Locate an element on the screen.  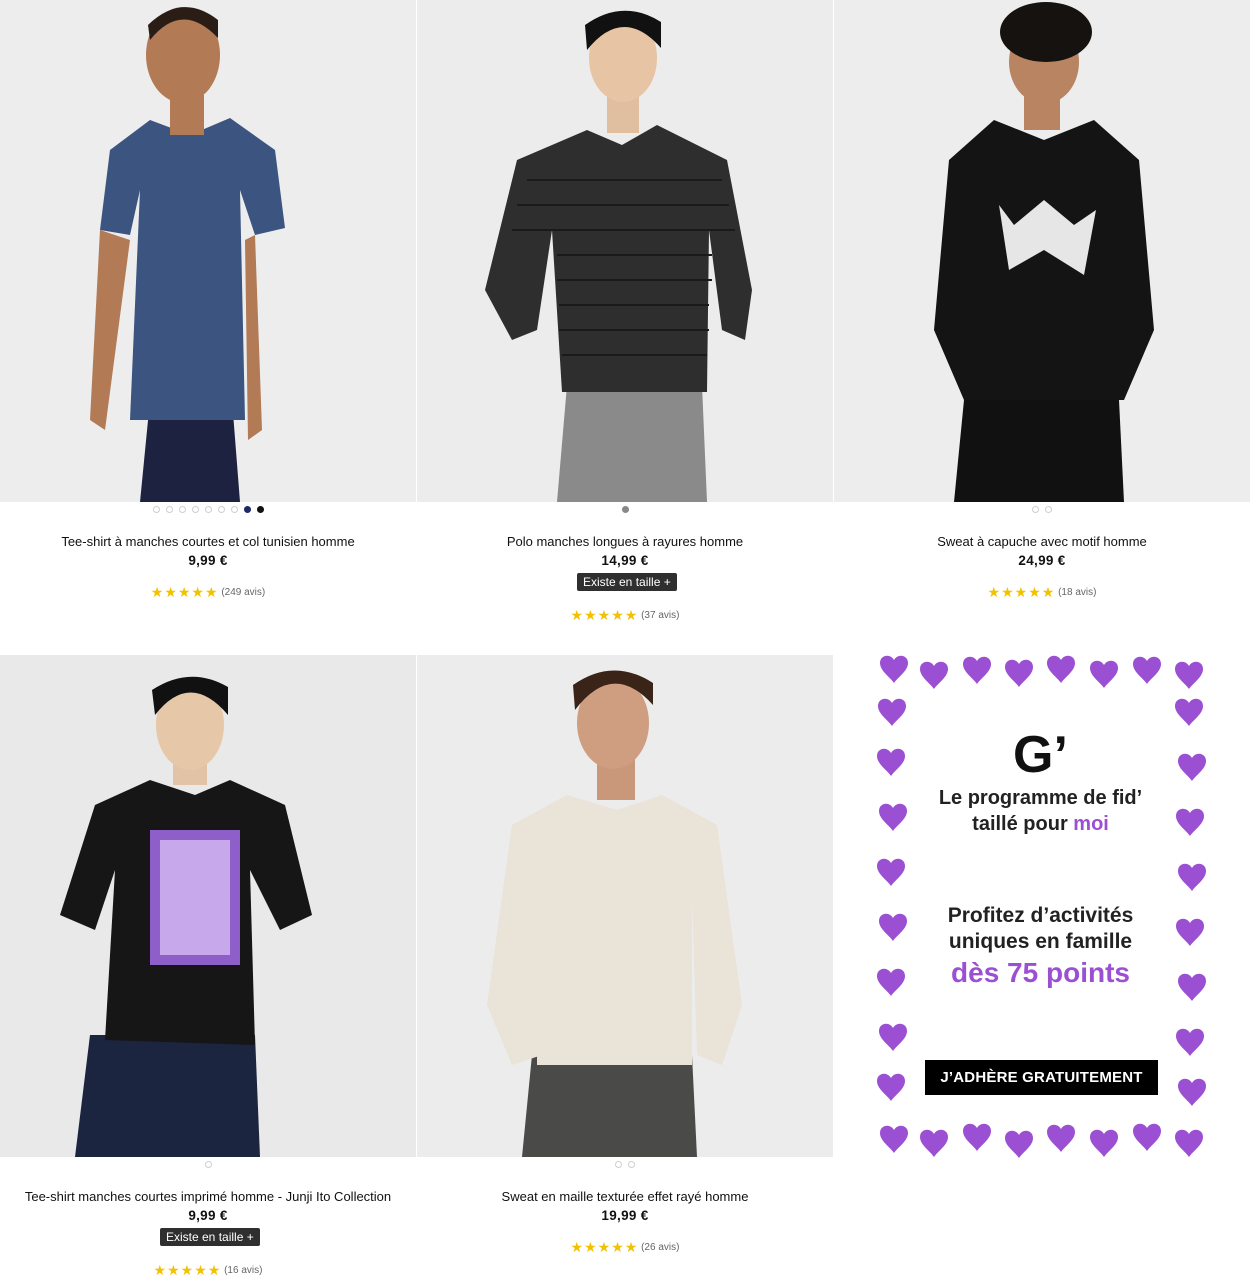
promo-title-accent: moi is located at coordinates (1091, 824).